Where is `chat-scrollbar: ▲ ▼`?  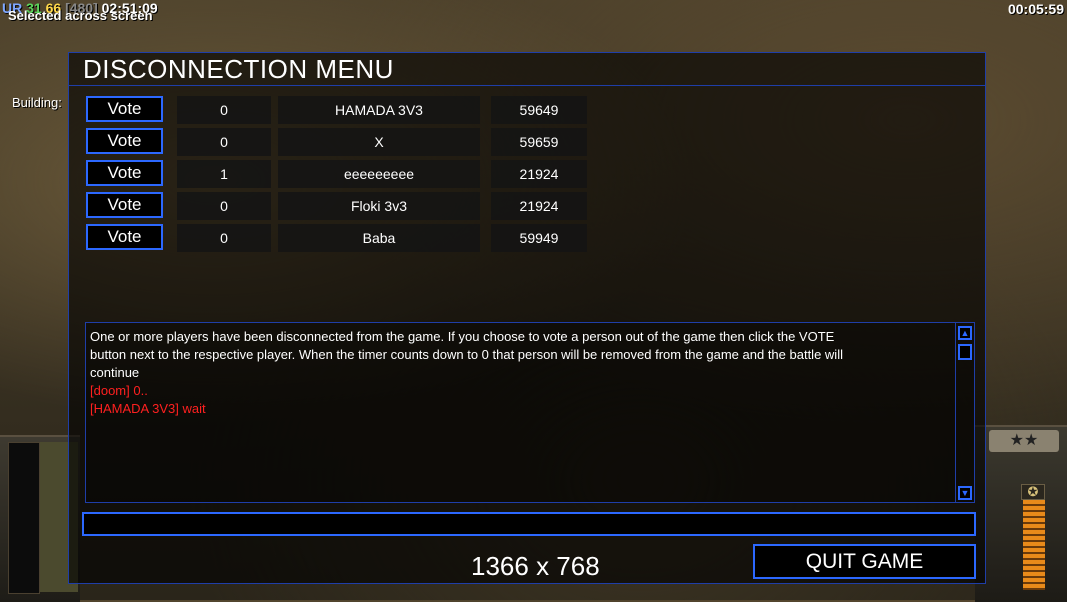
chat-scrollbar: ▲ ▼ is located at coordinates (964, 412).